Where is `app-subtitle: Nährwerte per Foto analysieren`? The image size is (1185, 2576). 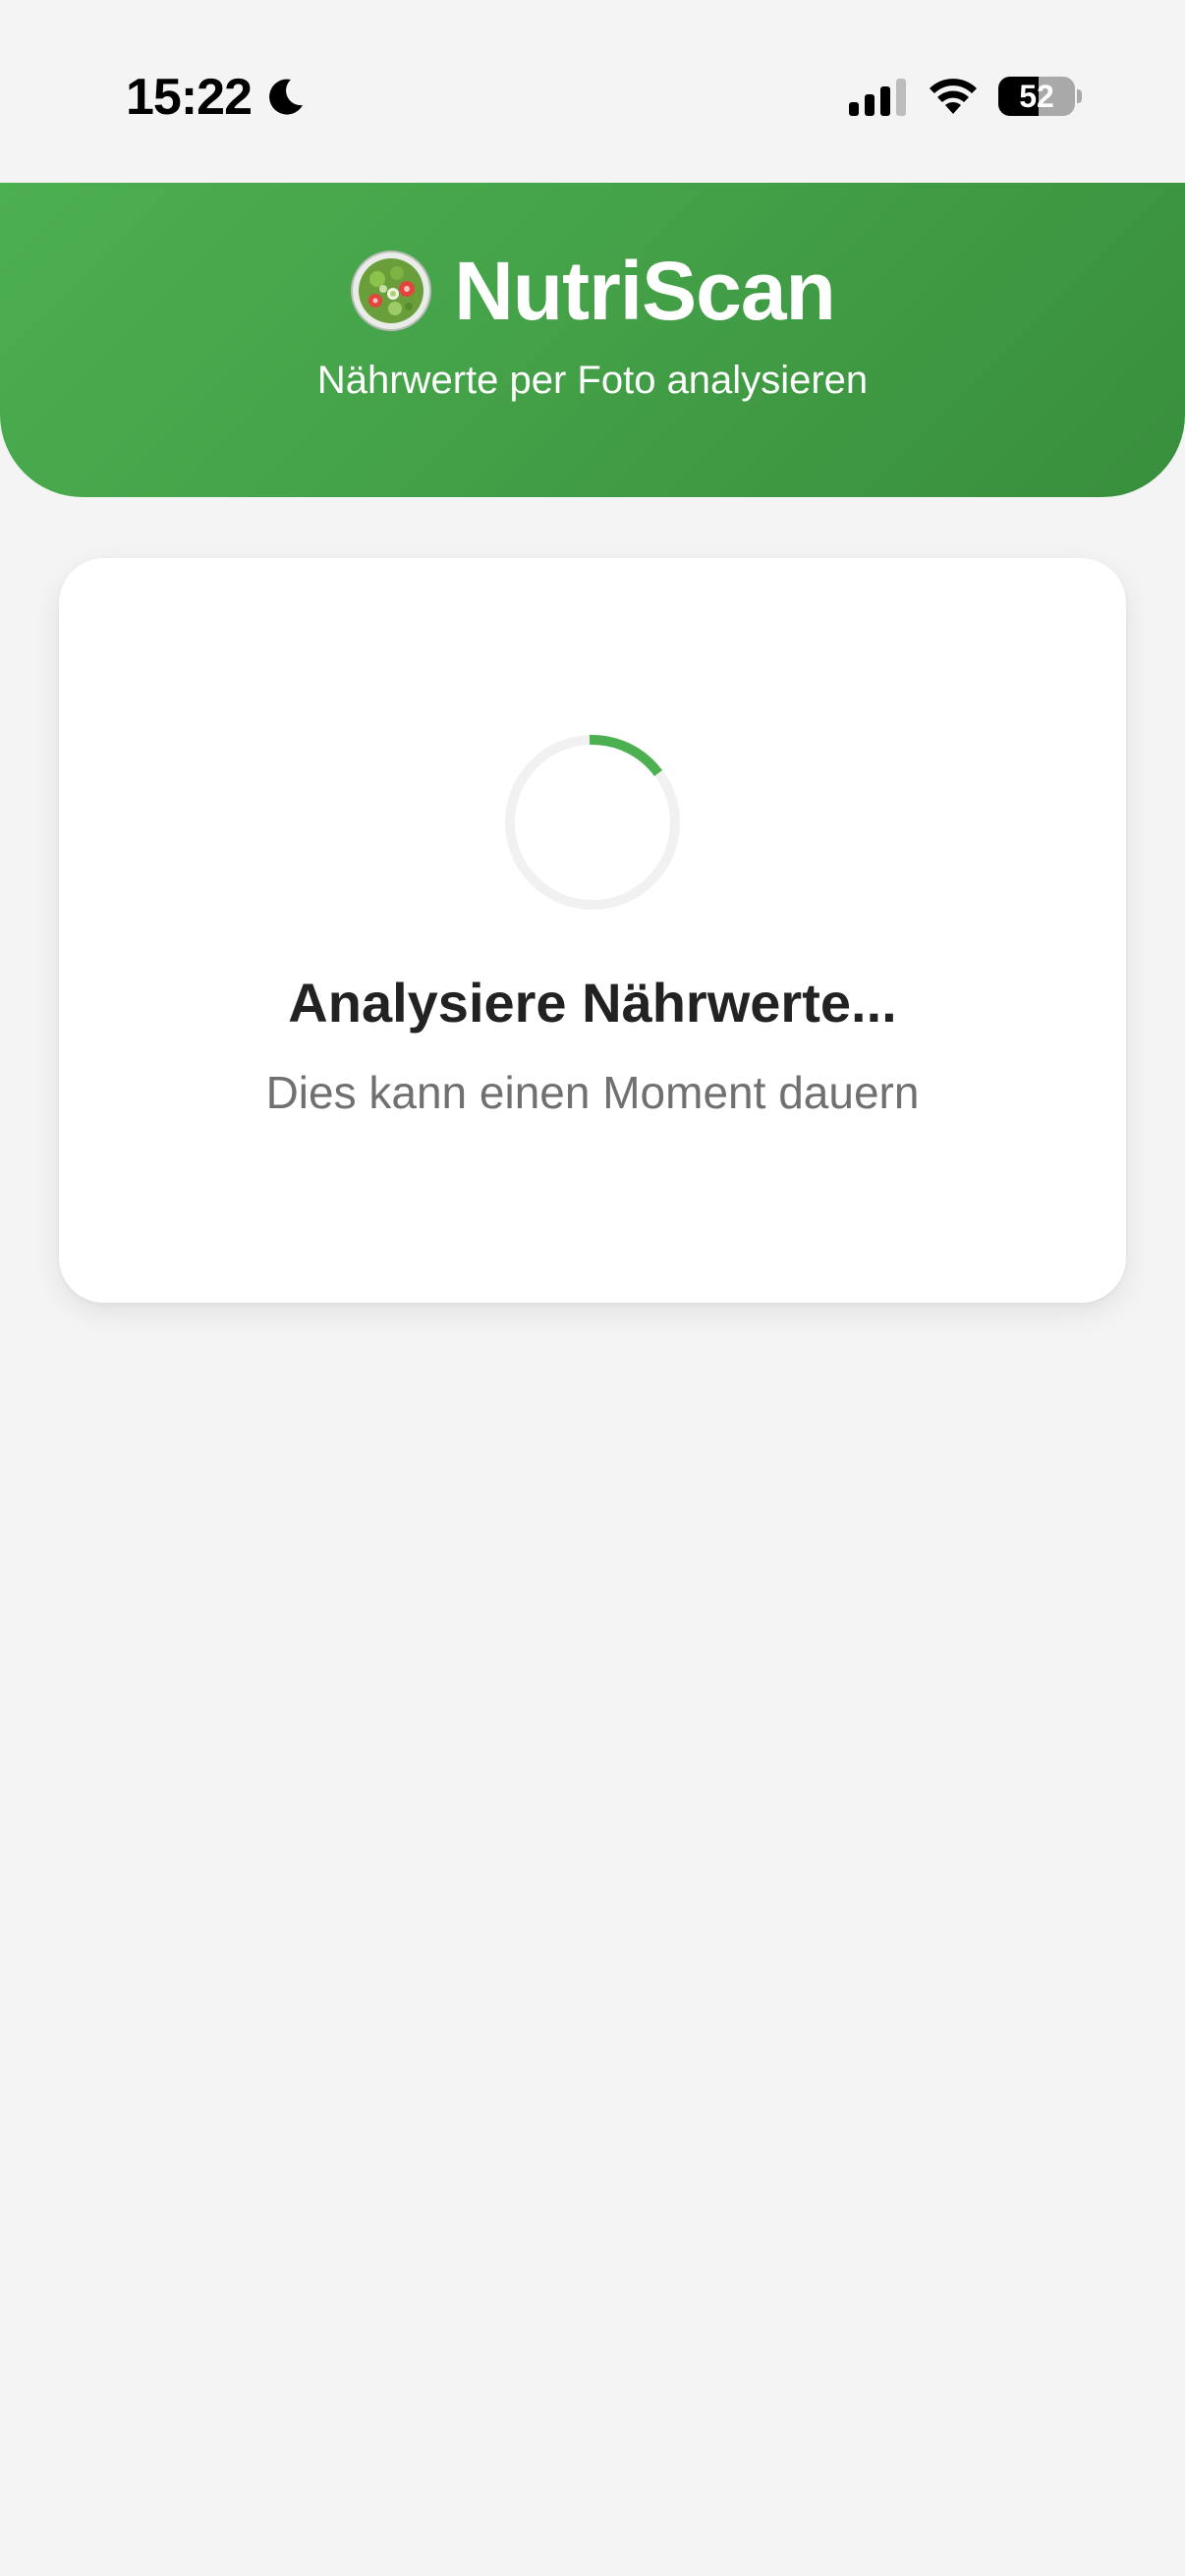 app-subtitle: Nährwerte per Foto analysieren is located at coordinates (592, 380).